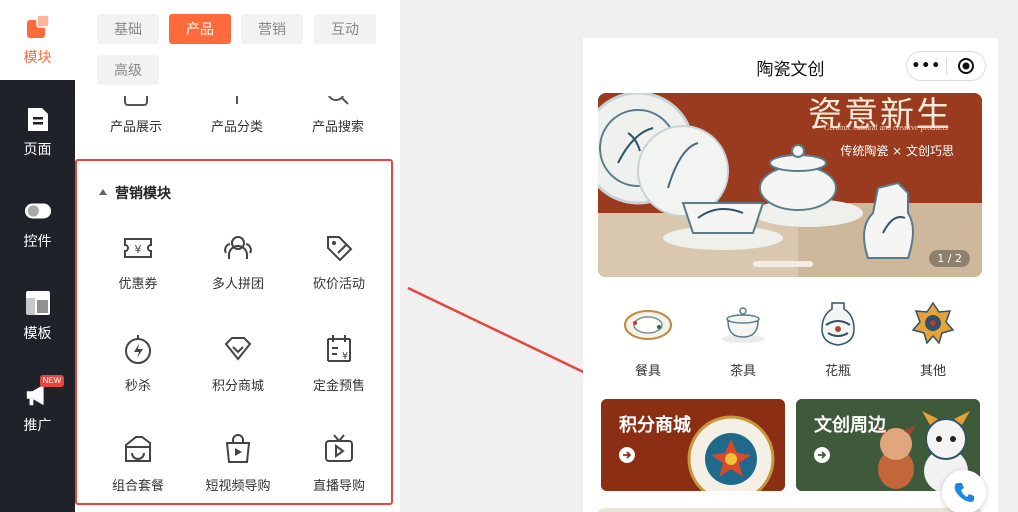  Describe the element at coordinates (128, 70) in the screenshot. I see `tab-advanced: 高级` at that location.